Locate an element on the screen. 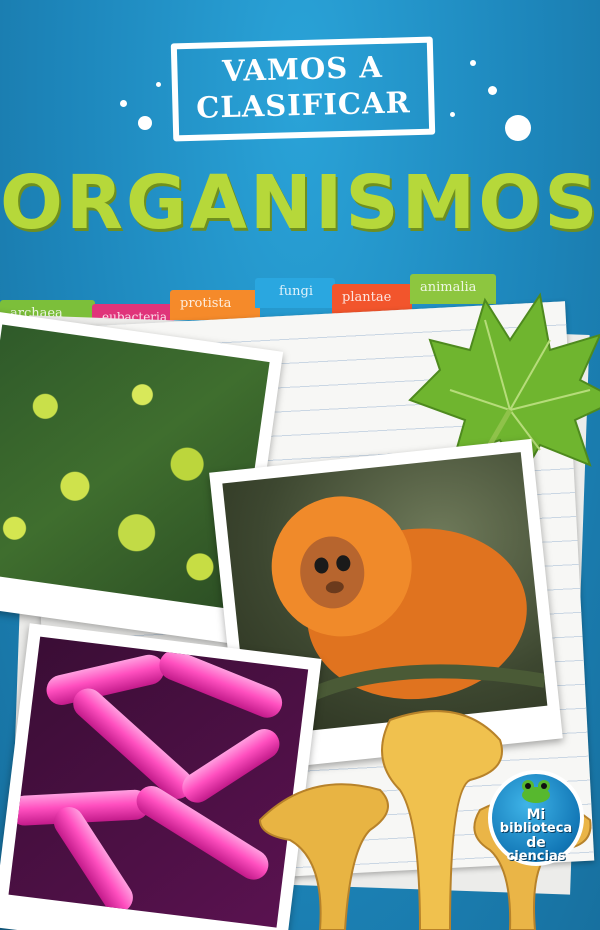 This screenshot has height=930, width=600. tab-protista: protista is located at coordinates (215, 305).